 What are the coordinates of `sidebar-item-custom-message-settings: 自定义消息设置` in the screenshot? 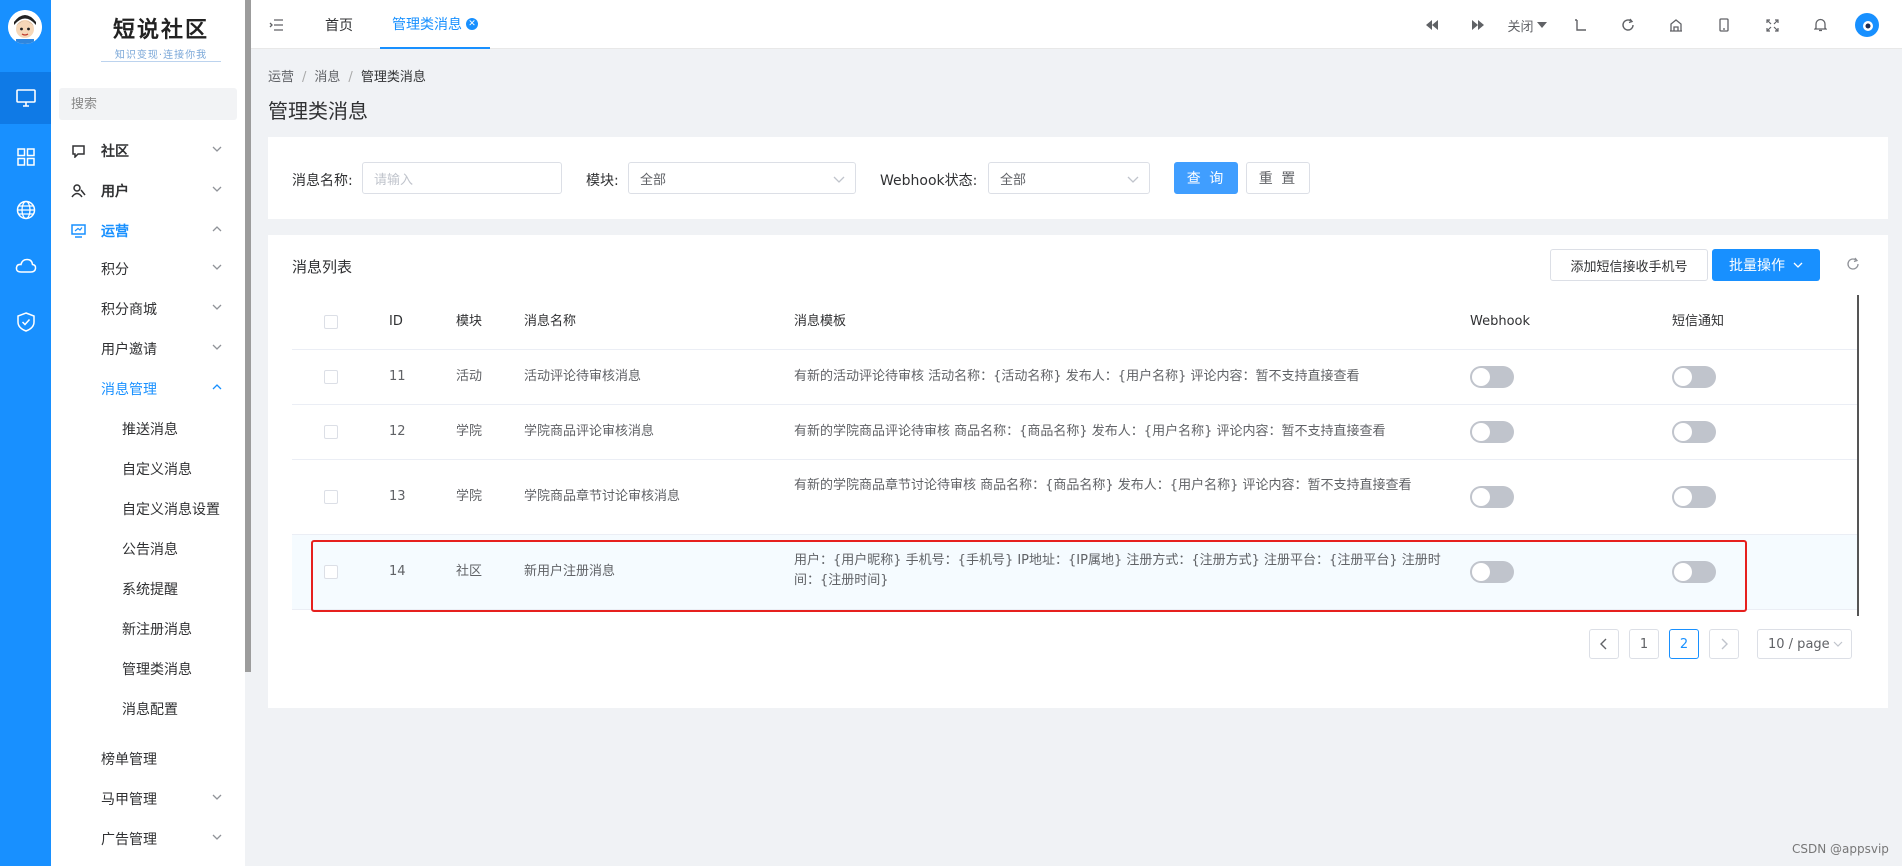 It's located at (148, 509).